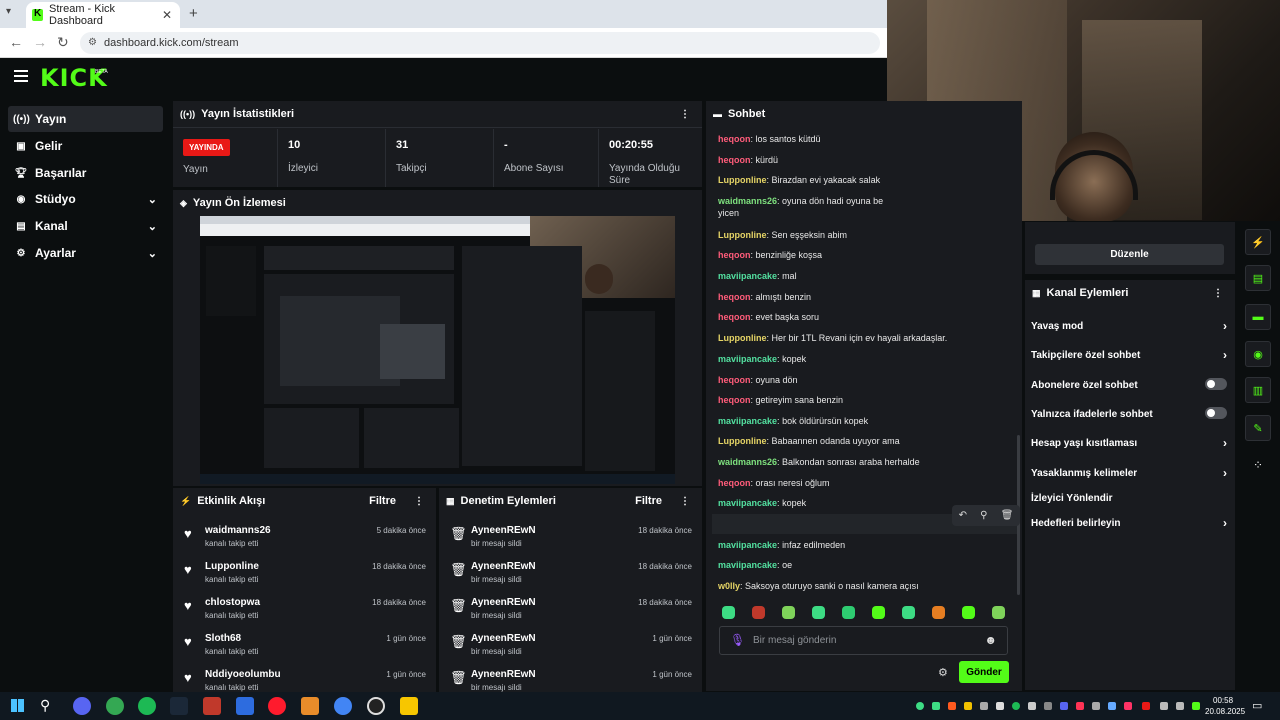 The image size is (1280, 720). Describe the element at coordinates (1258, 278) in the screenshot. I see `notes-button: ▤` at that location.